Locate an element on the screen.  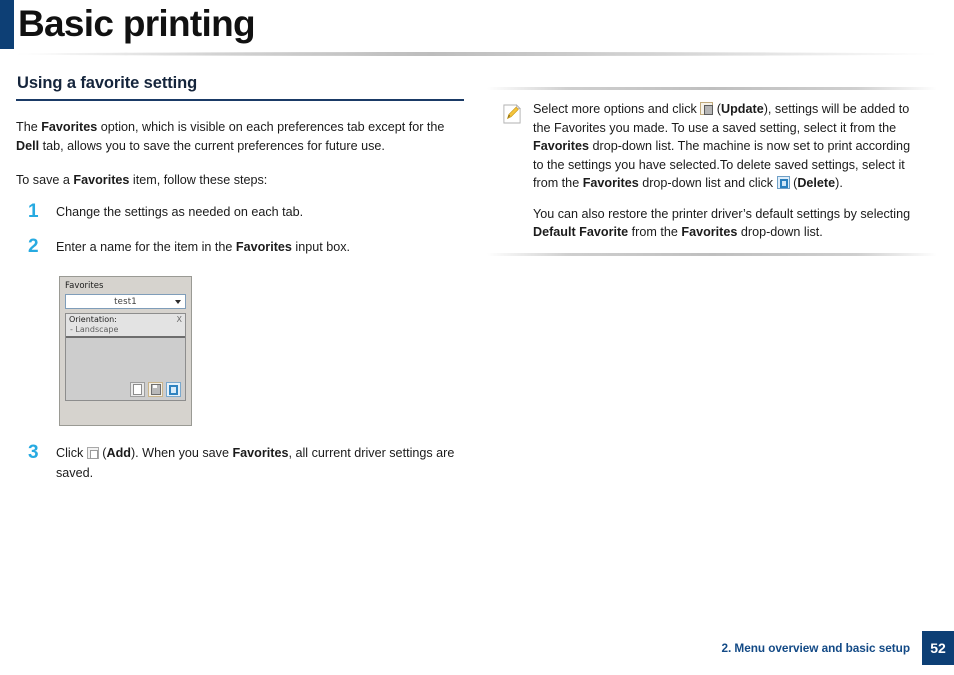
note-p2-bold-favorites: Favorites is located at coordinates (709, 232).